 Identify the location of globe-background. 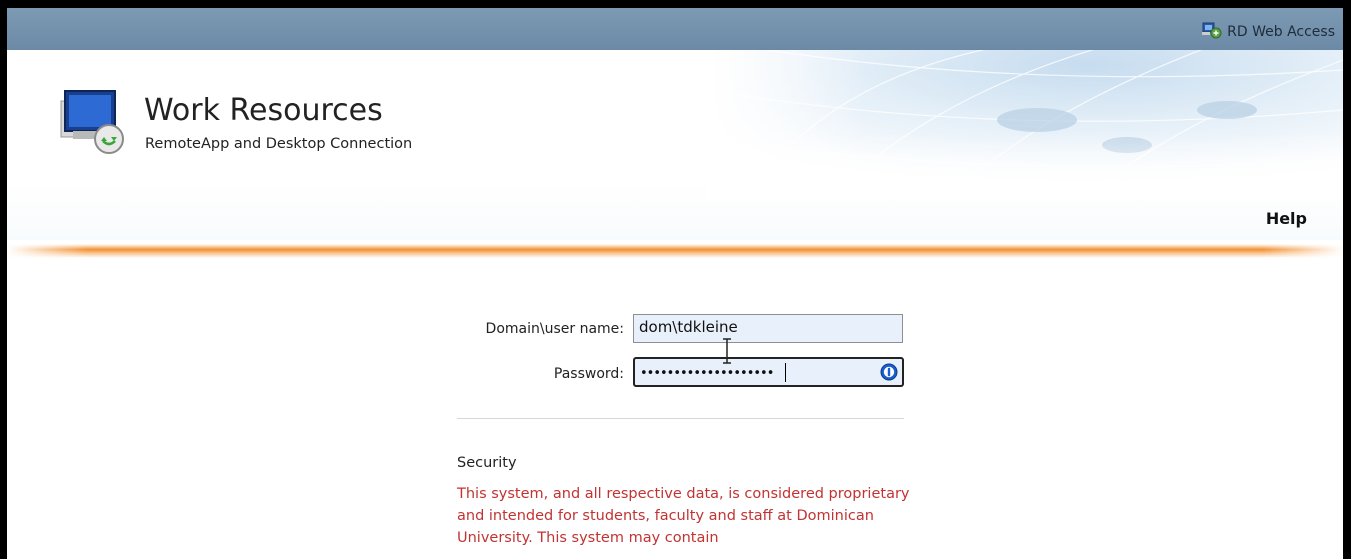
(1025, 125).